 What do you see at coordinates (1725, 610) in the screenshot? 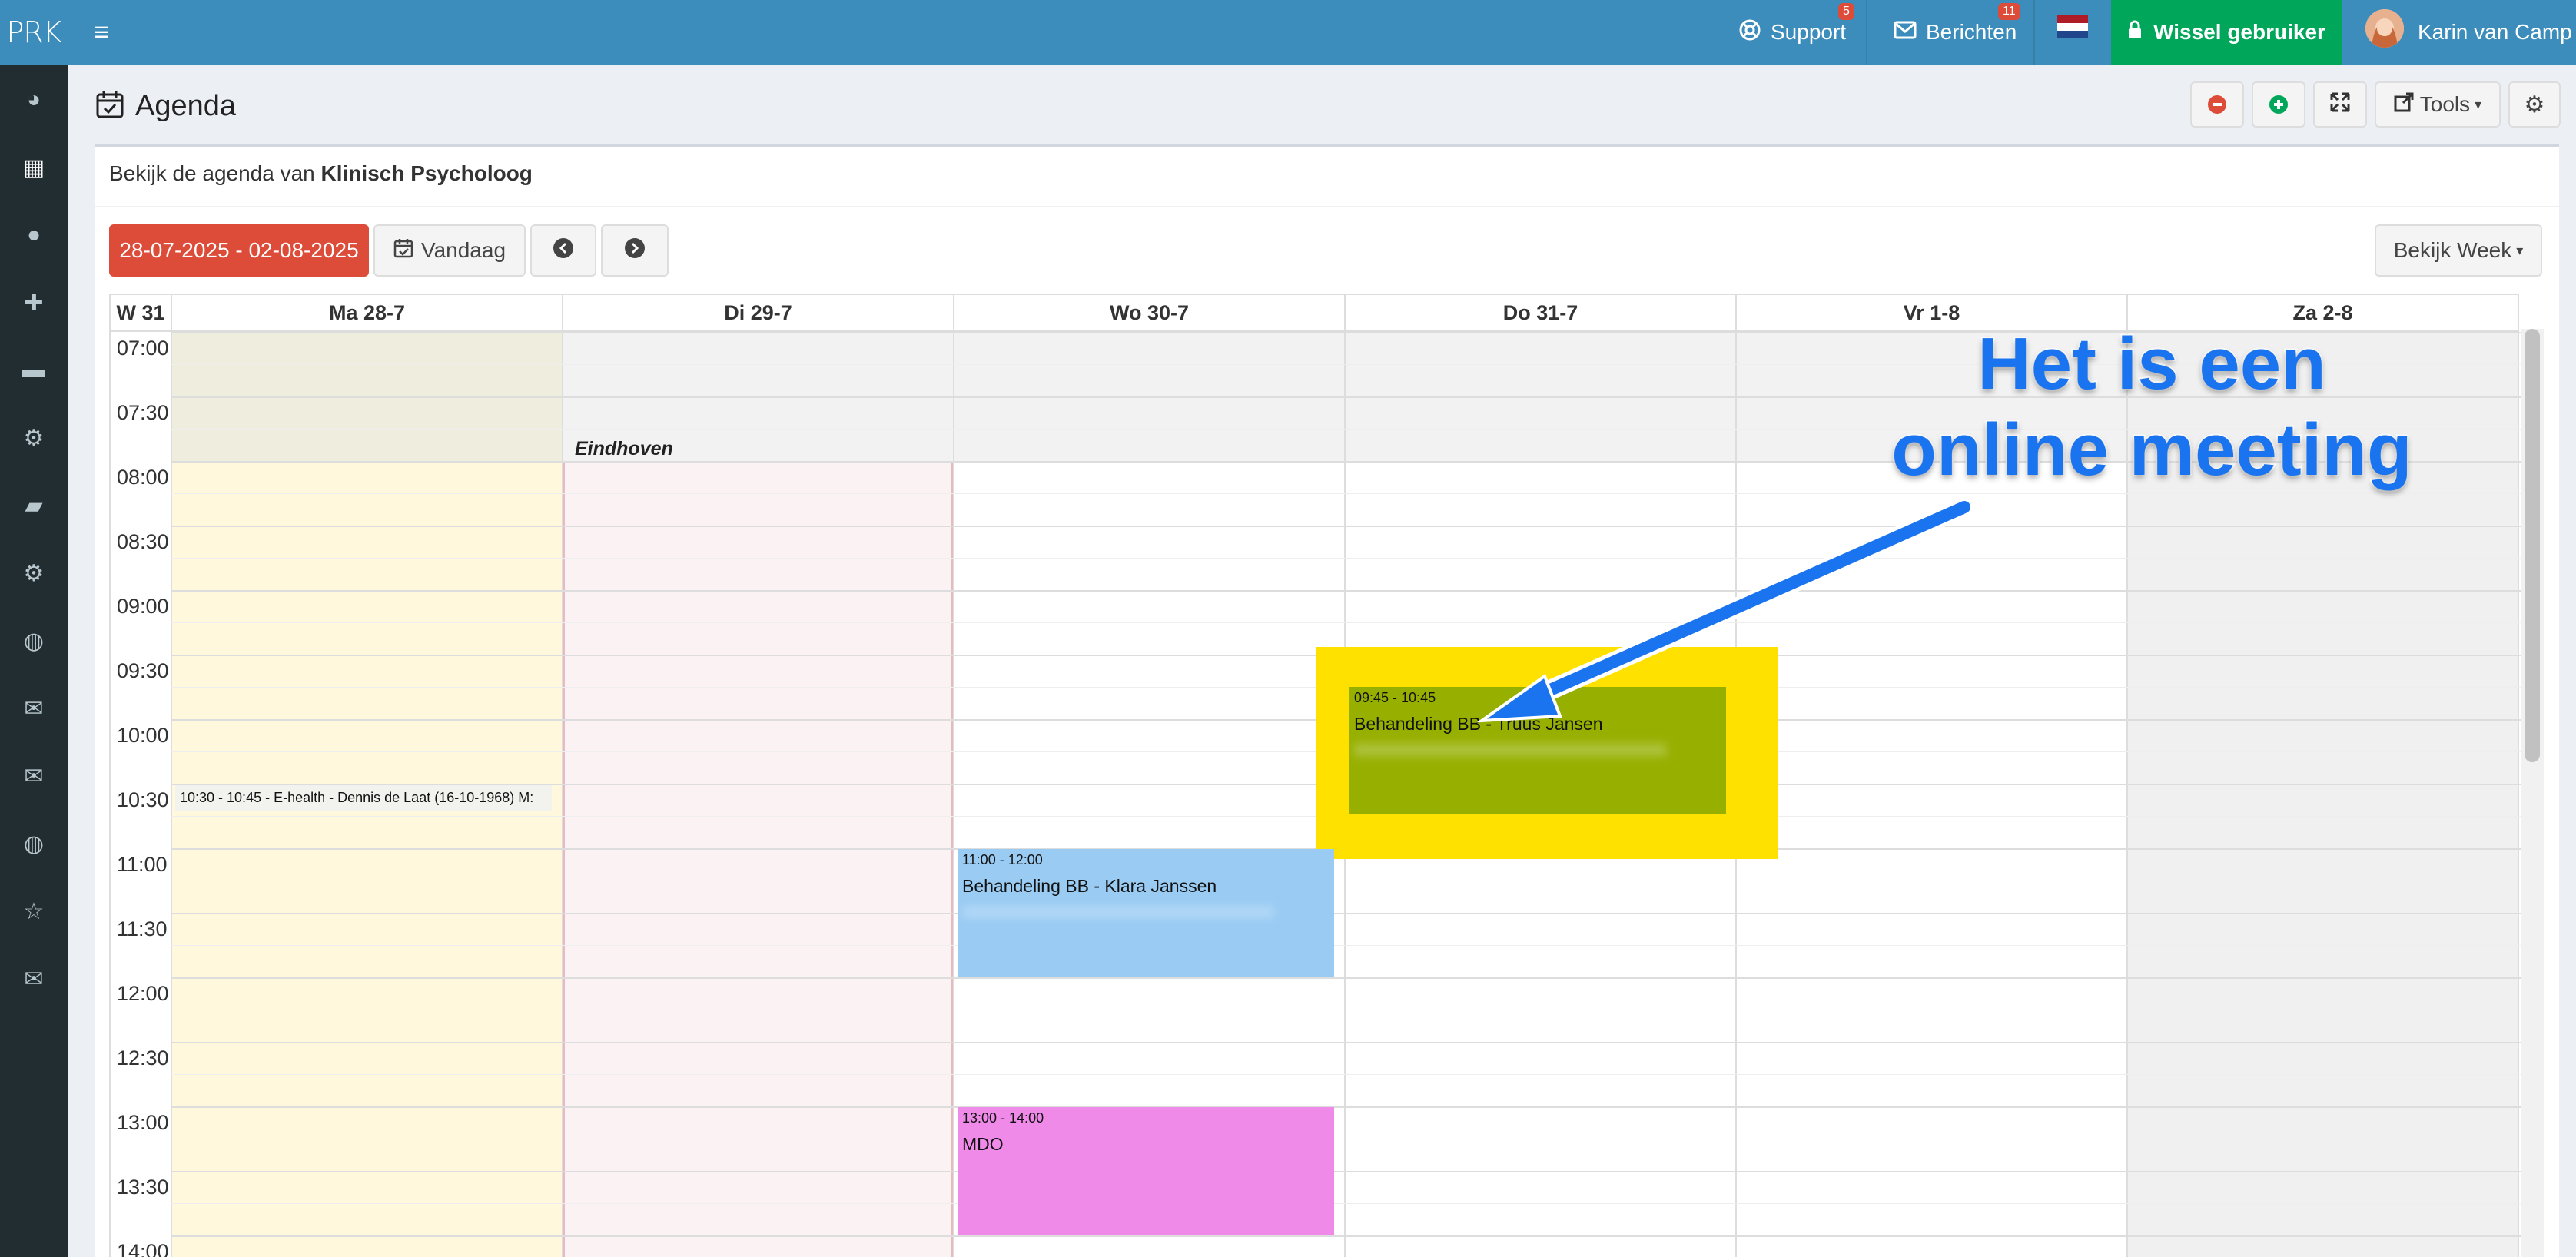
I see `annotation-arrow` at bounding box center [1725, 610].